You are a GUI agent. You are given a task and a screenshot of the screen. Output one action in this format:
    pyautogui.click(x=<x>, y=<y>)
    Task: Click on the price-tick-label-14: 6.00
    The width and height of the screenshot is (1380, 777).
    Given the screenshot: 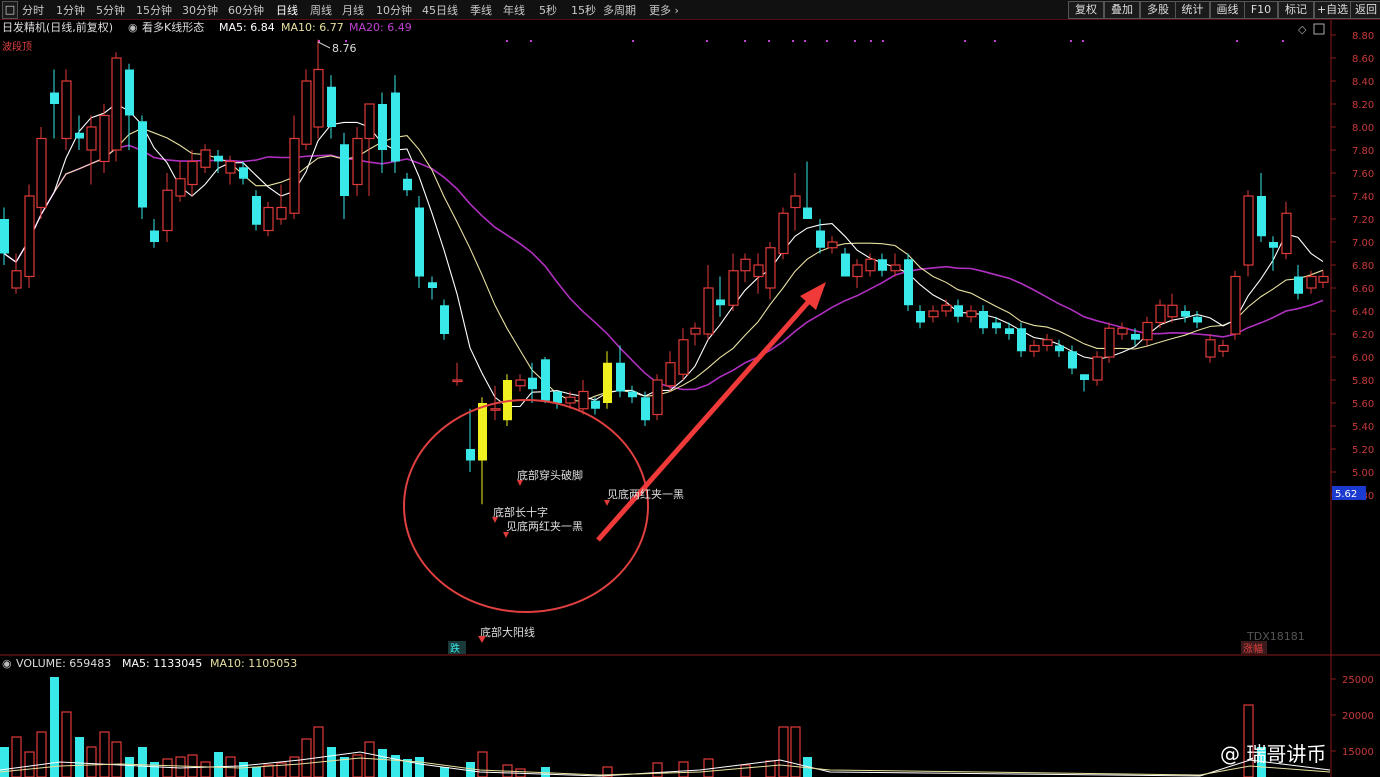 What is the action you would take?
    pyautogui.click(x=1363, y=358)
    